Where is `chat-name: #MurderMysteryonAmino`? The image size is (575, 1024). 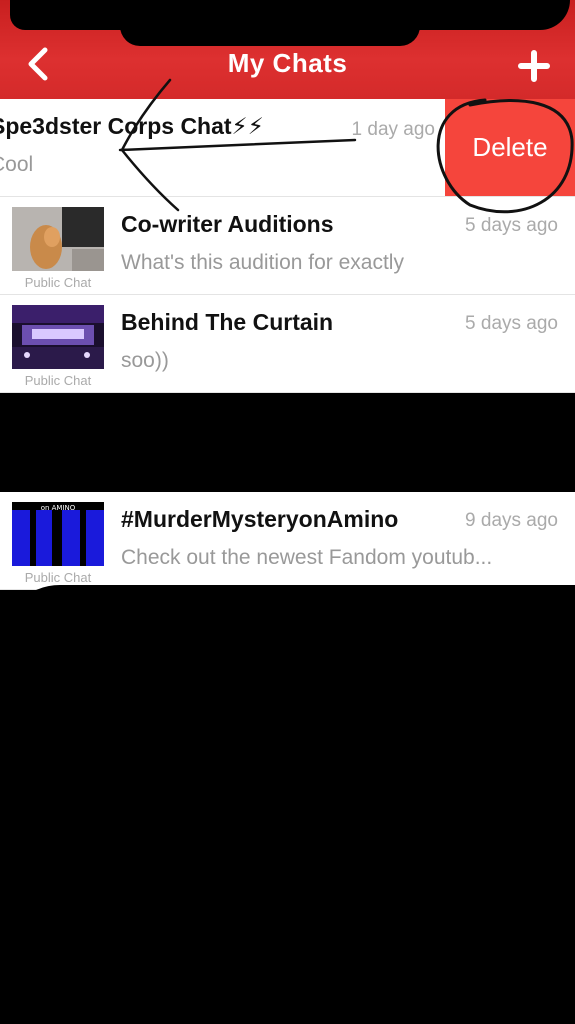 chat-name: #MurderMysteryonAmino is located at coordinates (260, 519).